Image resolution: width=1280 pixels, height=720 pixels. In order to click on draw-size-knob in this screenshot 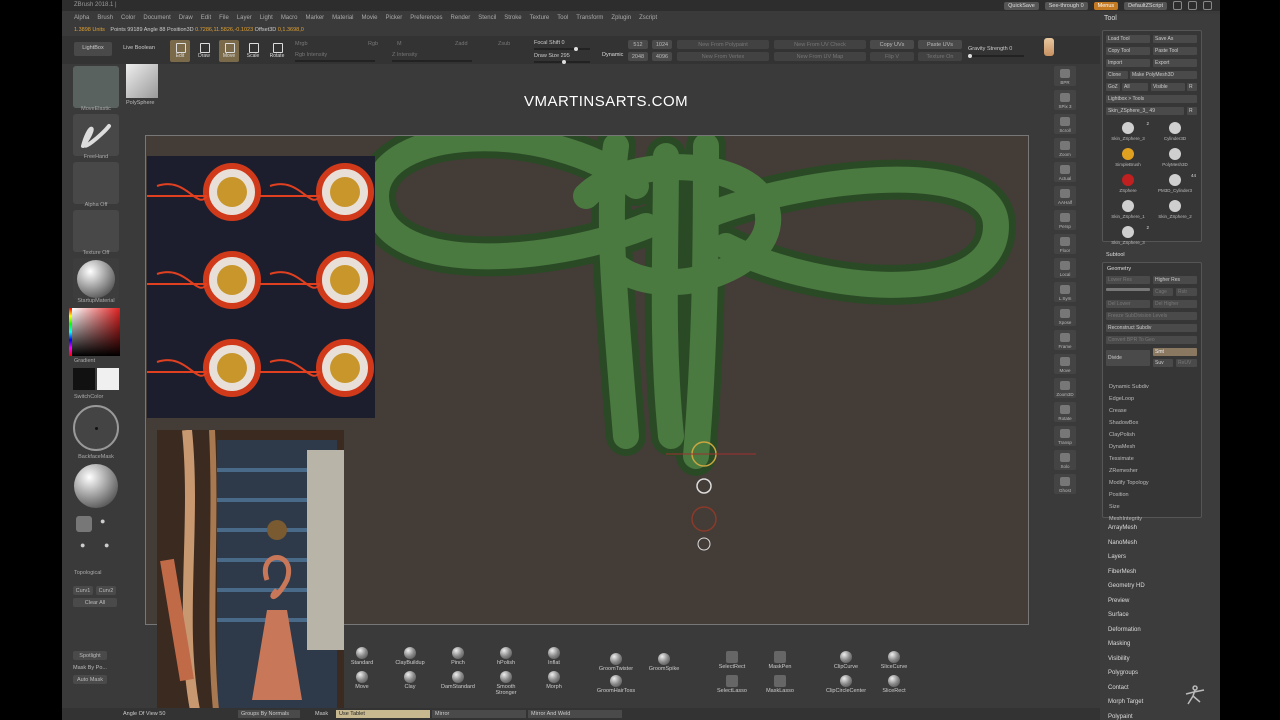, I will do `click(564, 62)`.